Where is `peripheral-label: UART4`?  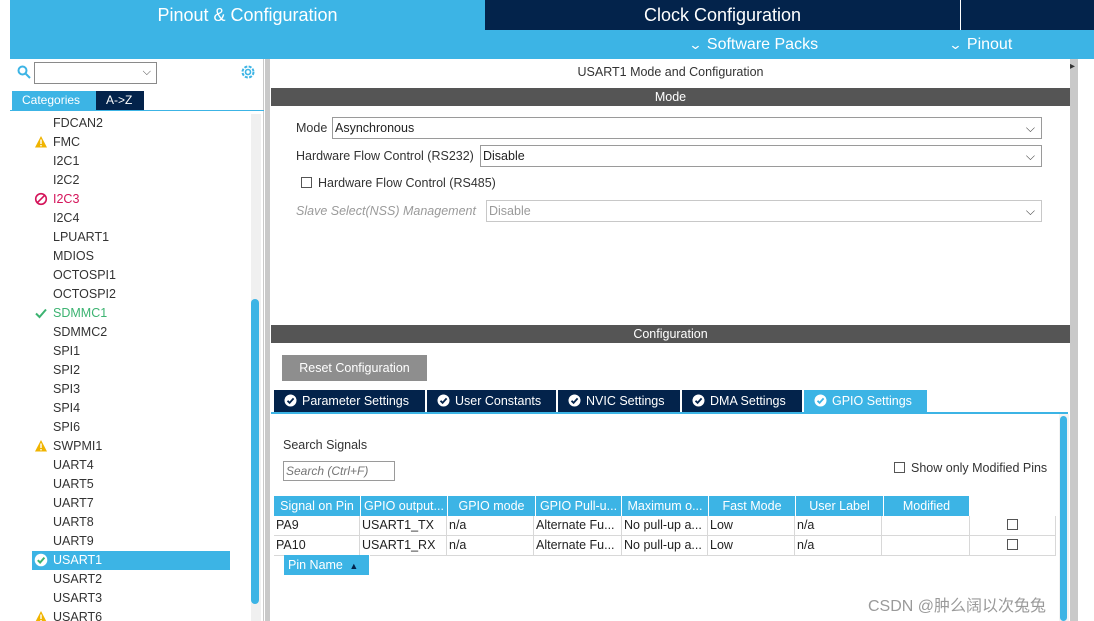 peripheral-label: UART4 is located at coordinates (73, 465).